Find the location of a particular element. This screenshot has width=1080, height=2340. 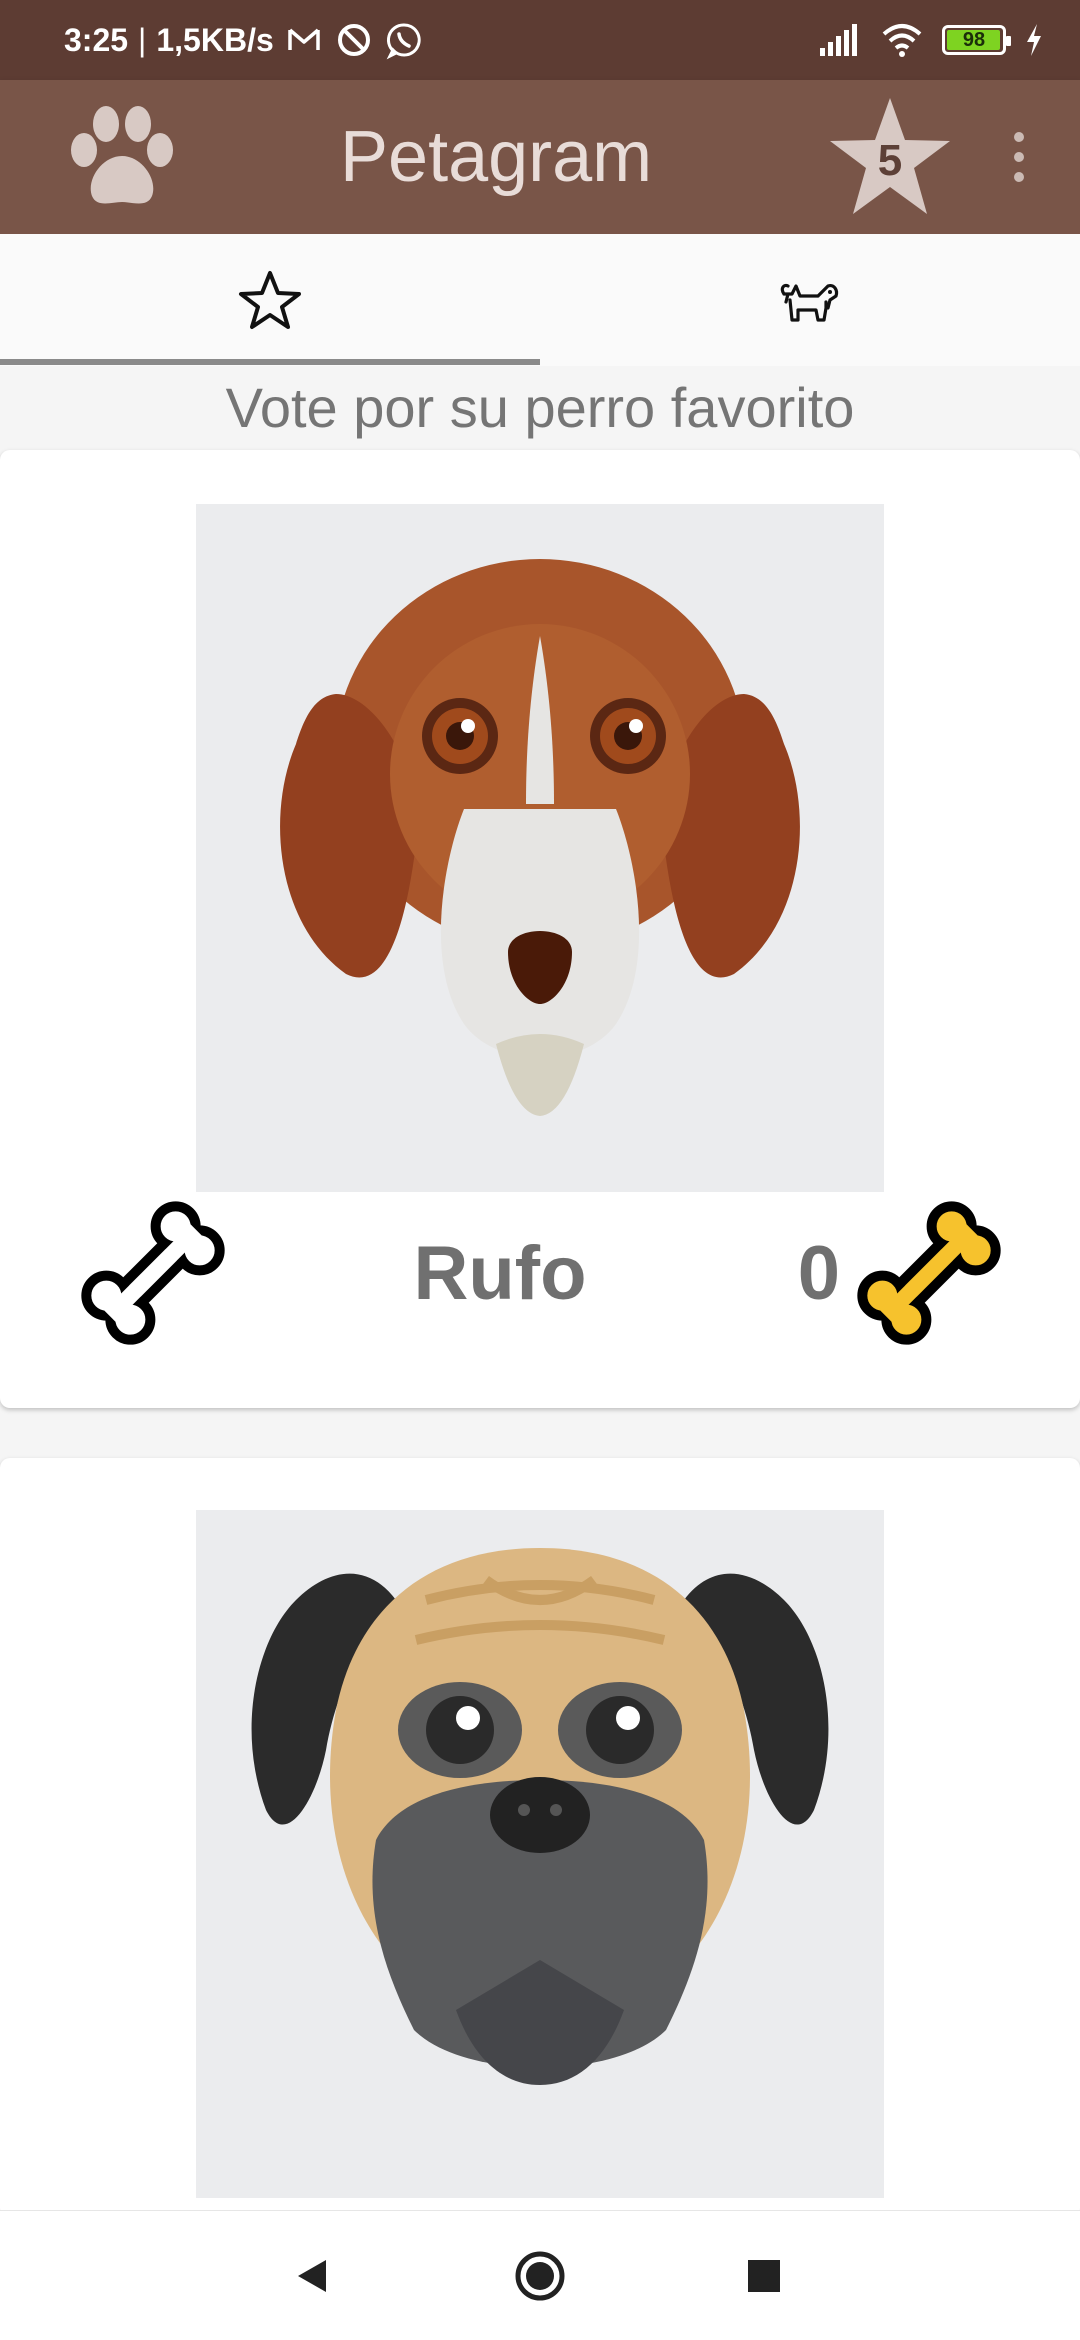

wifi-icon is located at coordinates (902, 40).